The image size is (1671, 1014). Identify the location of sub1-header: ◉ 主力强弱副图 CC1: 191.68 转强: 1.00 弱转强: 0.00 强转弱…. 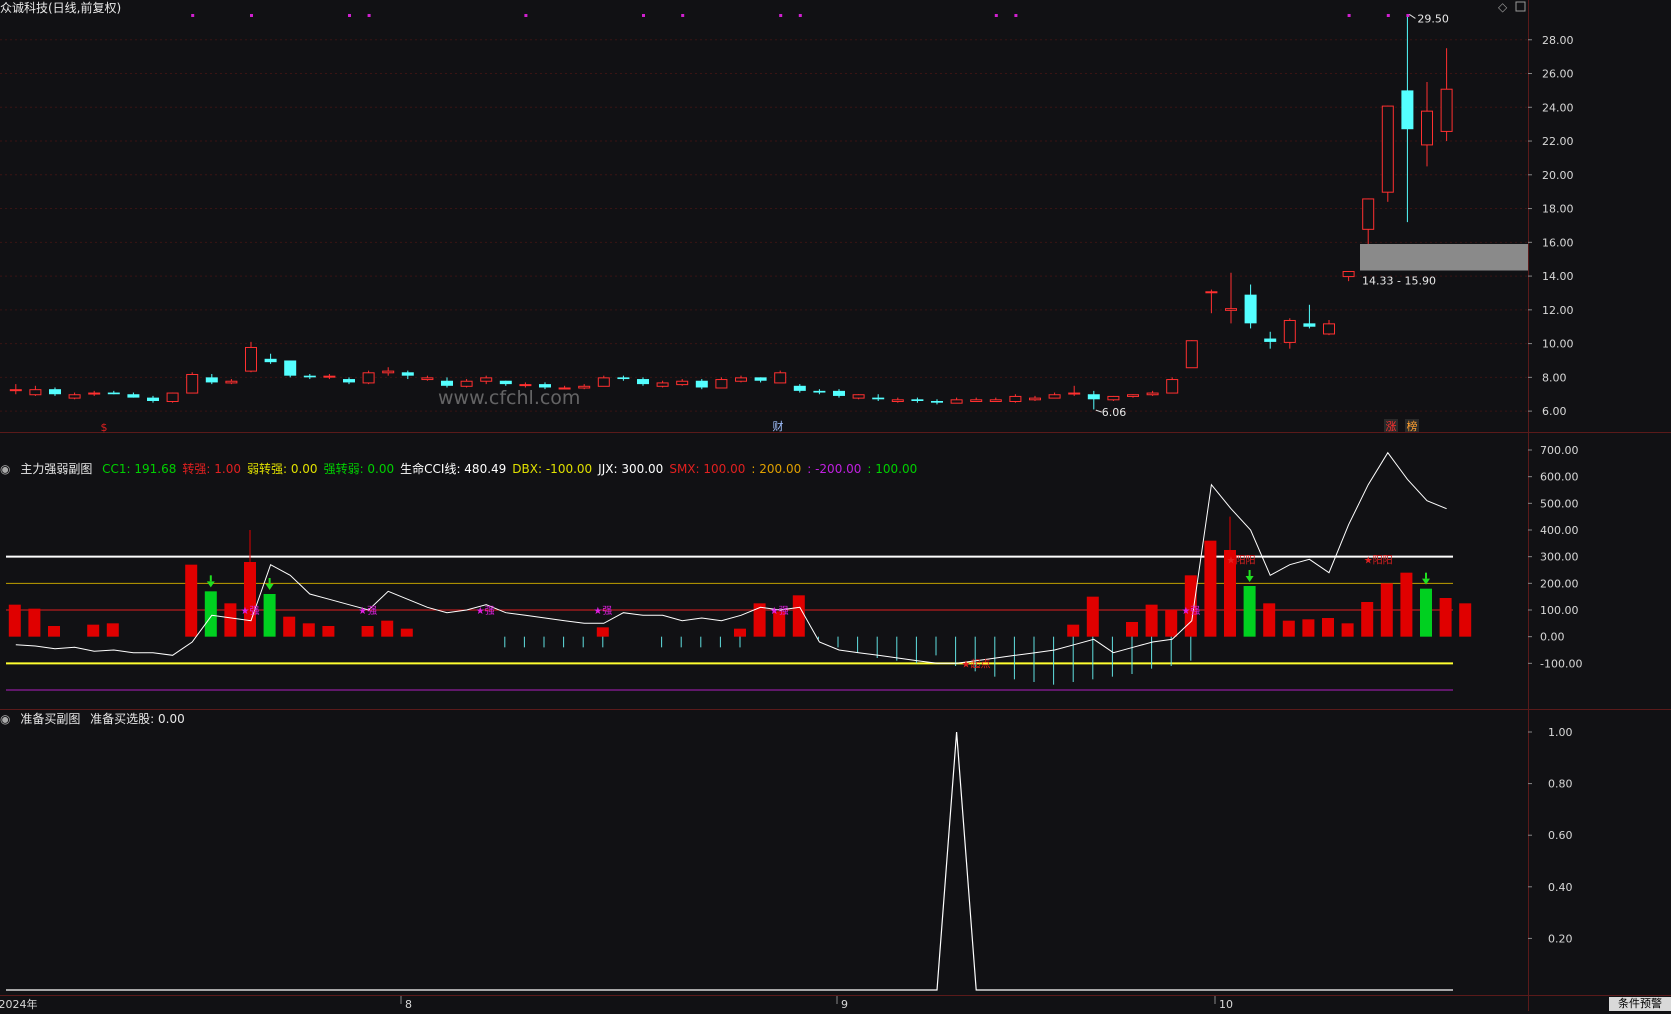
(464, 469).